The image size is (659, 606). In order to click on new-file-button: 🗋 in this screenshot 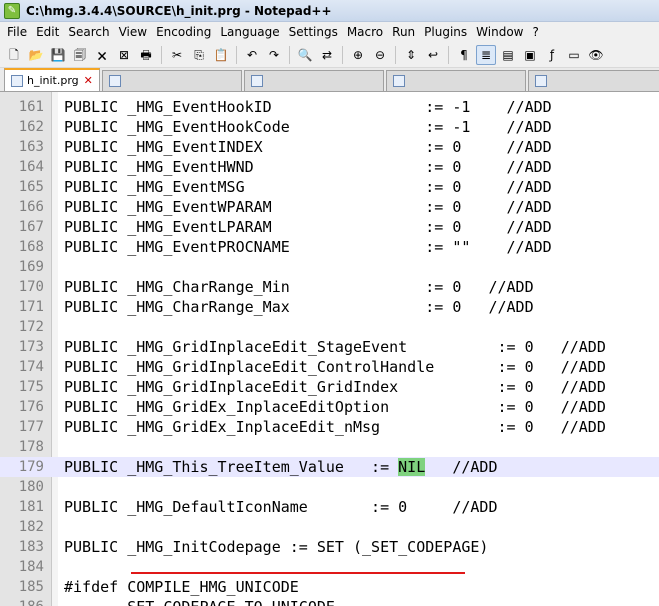, I will do `click(14, 55)`.